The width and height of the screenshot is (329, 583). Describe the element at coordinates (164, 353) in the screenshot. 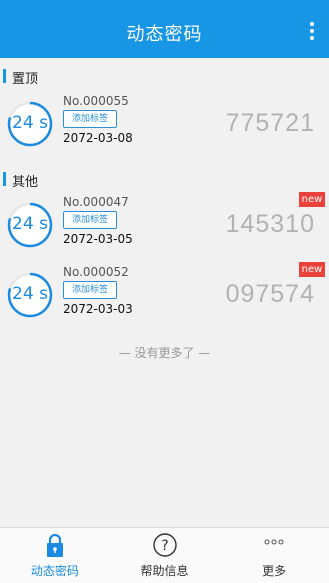

I see `no-more-note: — 没有更多了 —` at that location.